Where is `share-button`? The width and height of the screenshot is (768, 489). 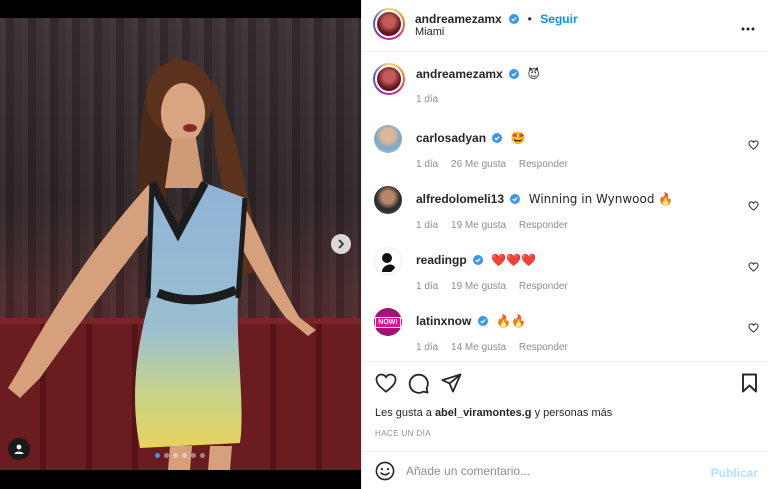
share-button is located at coordinates (451, 385).